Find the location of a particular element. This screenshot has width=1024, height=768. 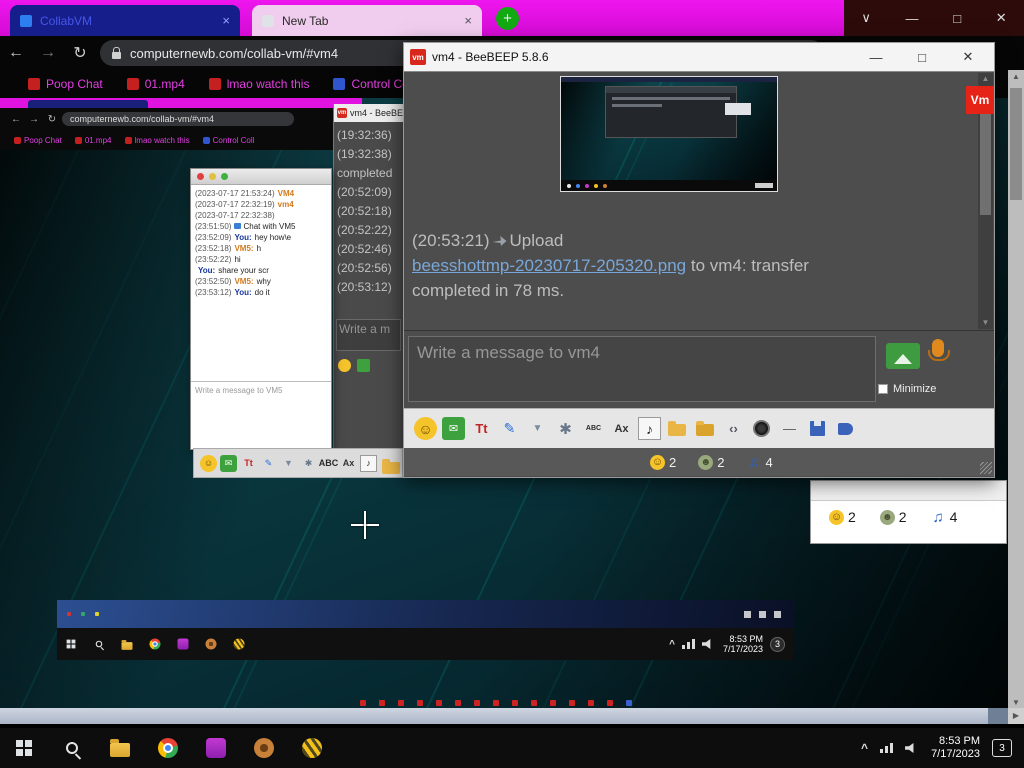

plugin-icon is located at coordinates (845, 428).